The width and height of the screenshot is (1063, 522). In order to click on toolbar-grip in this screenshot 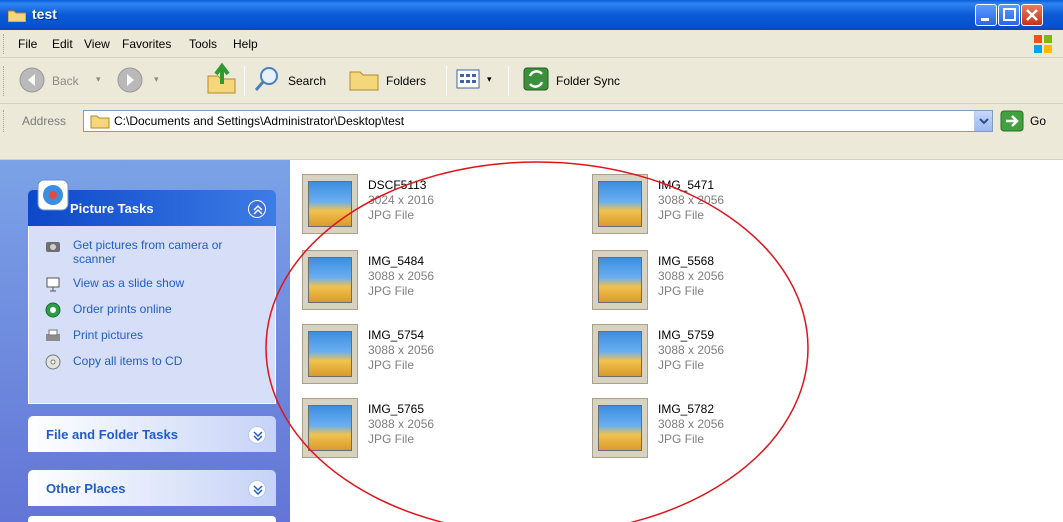, I will do `click(4, 81)`.